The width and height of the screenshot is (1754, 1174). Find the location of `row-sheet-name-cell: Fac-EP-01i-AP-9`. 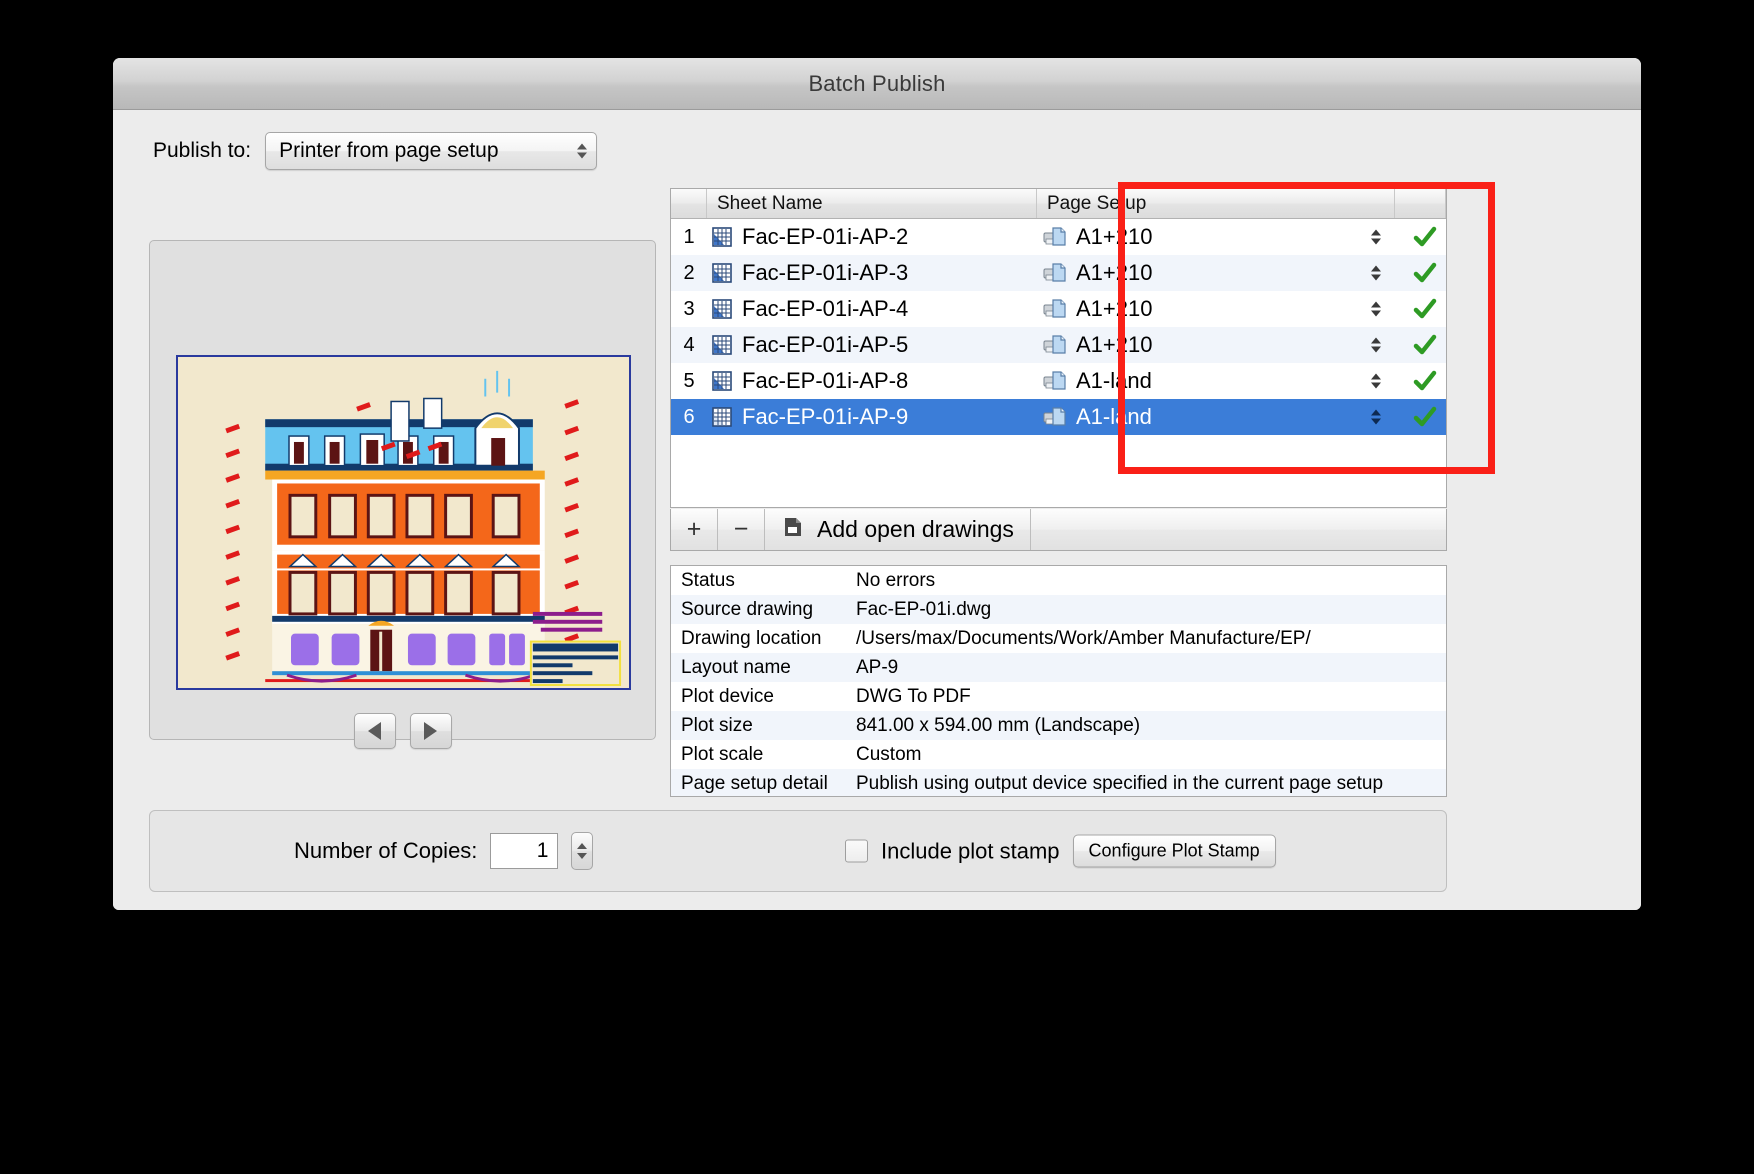

row-sheet-name-cell: Fac-EP-01i-AP-9 is located at coordinates (872, 417).